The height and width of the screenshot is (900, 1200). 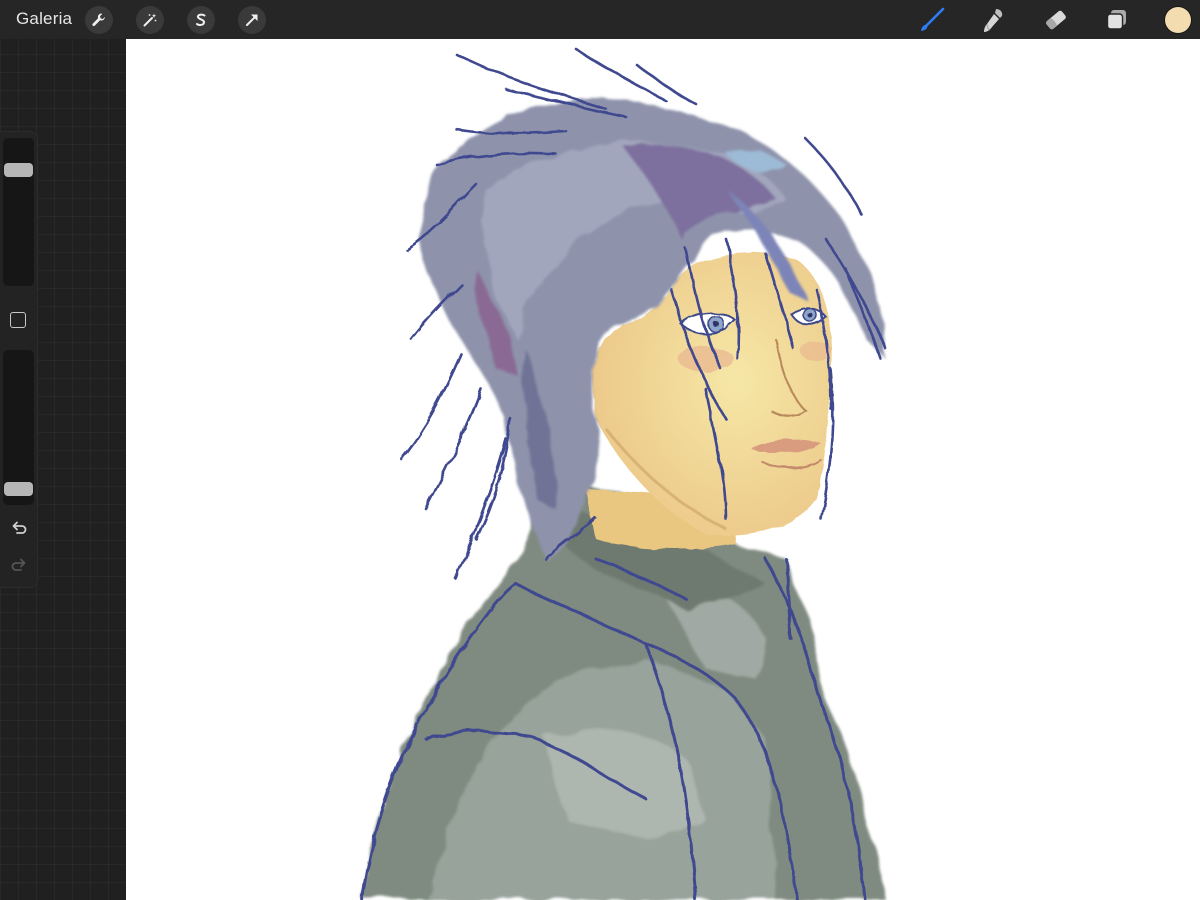 I want to click on selection-s-icon, so click(x=201, y=19).